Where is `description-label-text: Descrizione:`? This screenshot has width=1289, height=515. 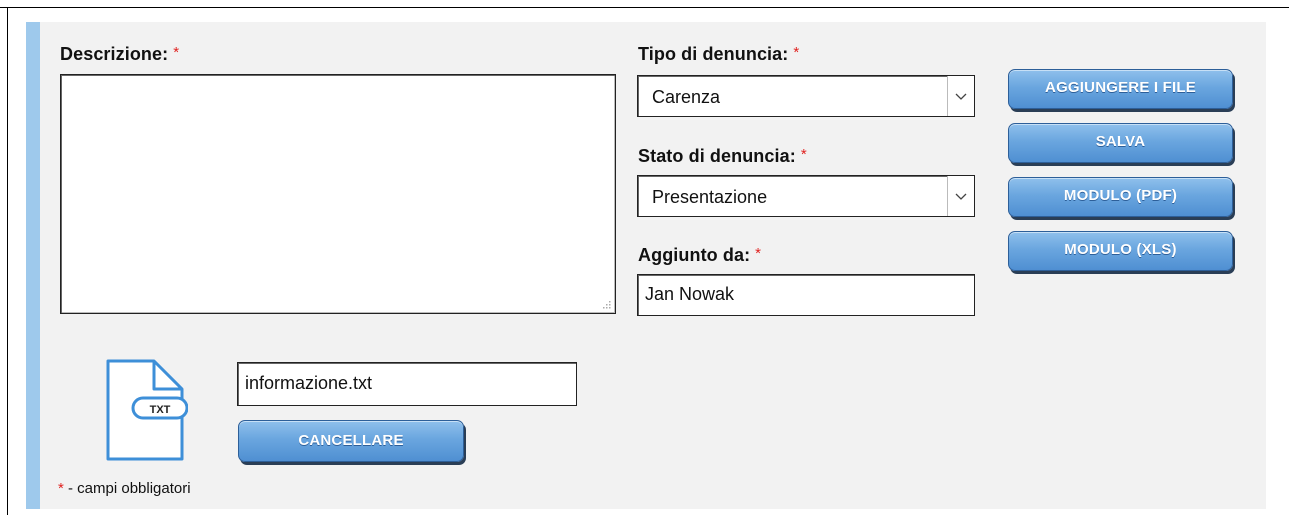 description-label-text: Descrizione: is located at coordinates (114, 54).